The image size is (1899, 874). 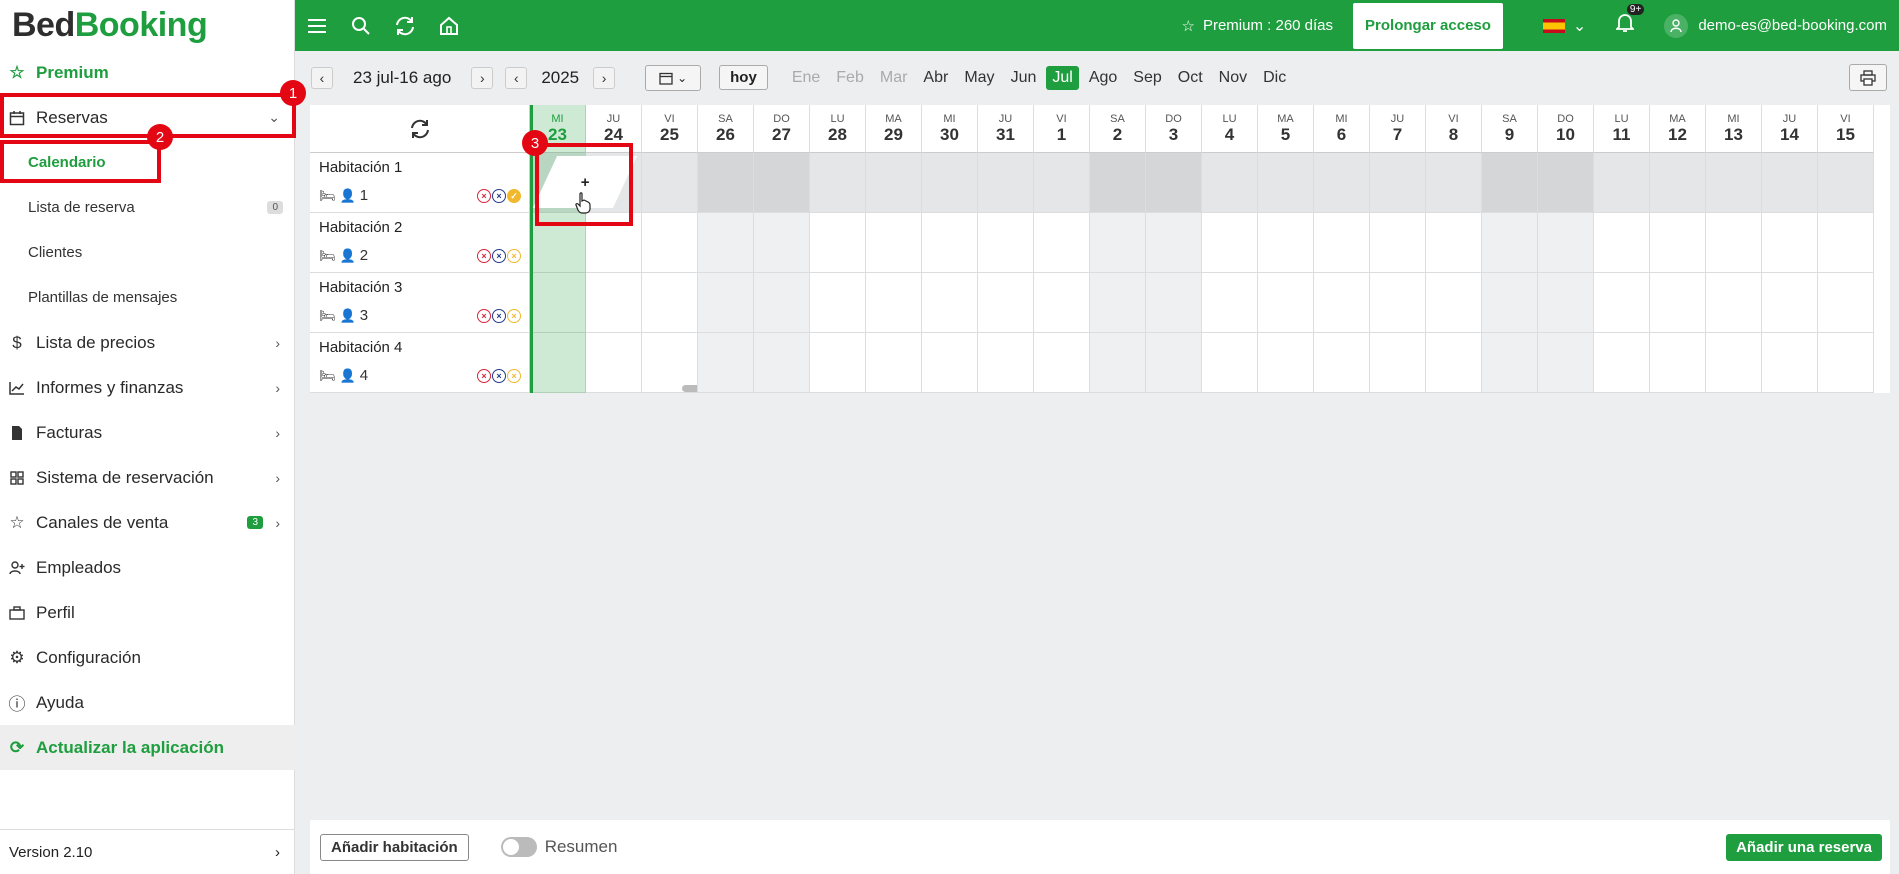 I want to click on sidebar-item-sistema: Sistema de reservación ›, so click(x=147, y=477).